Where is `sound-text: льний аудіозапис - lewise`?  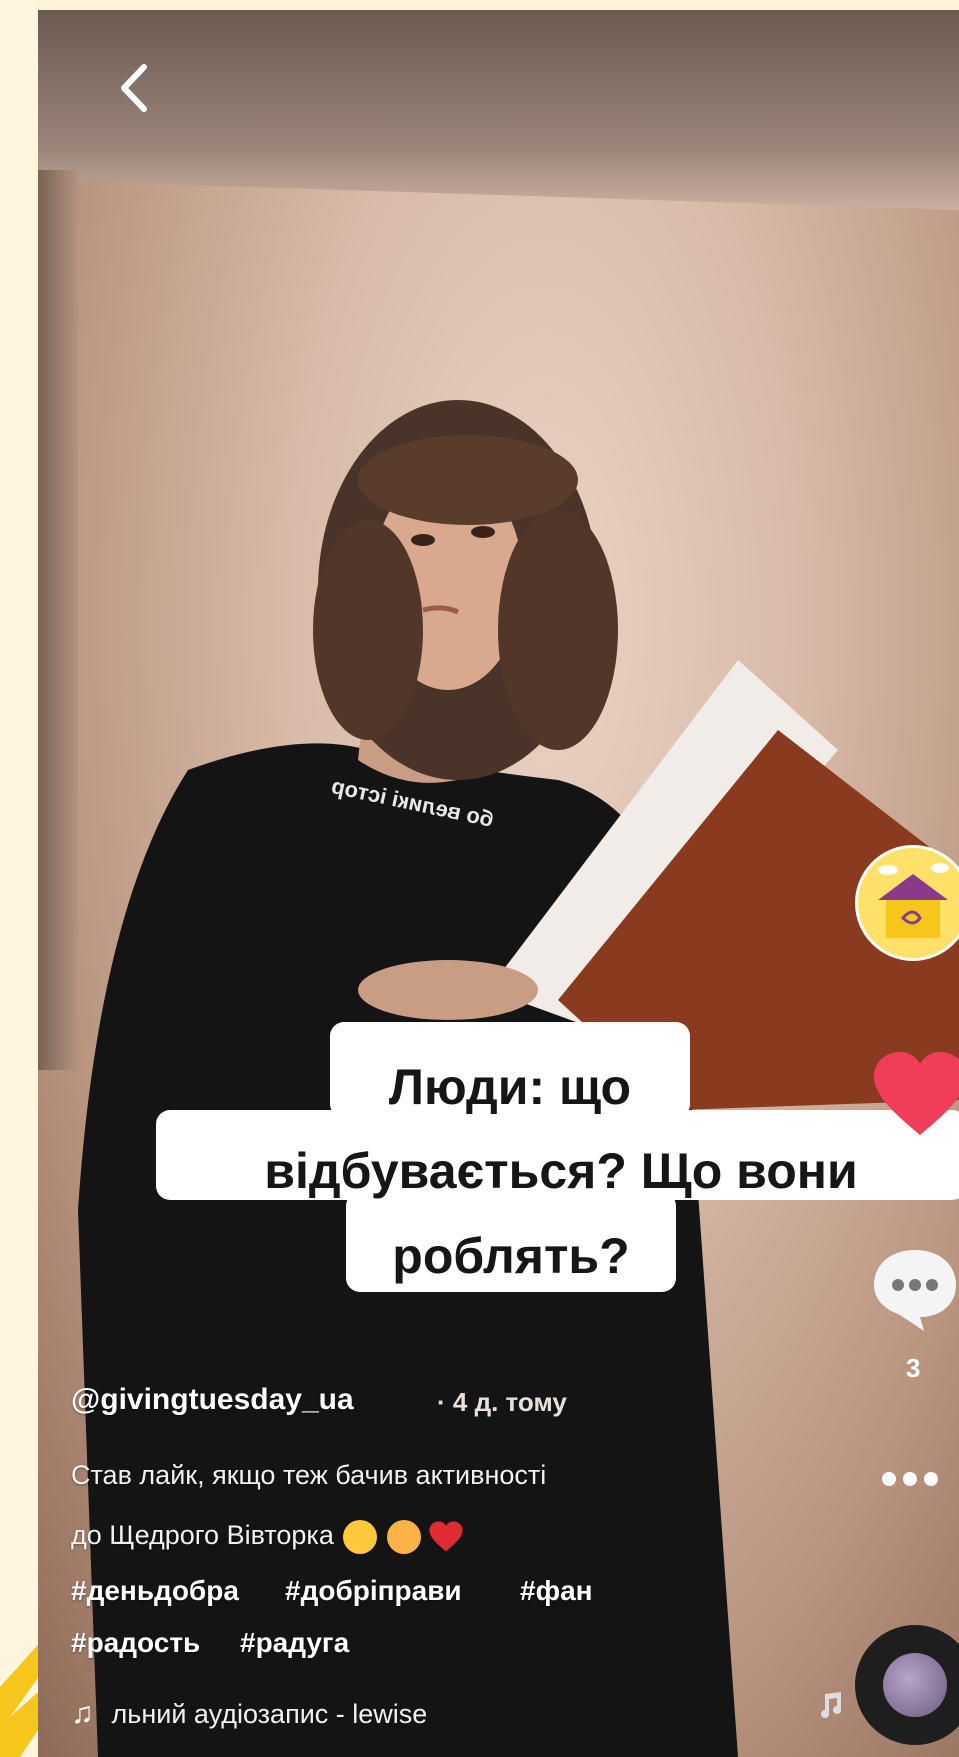
sound-text: льний аудіозапис - lewise is located at coordinates (269, 1714).